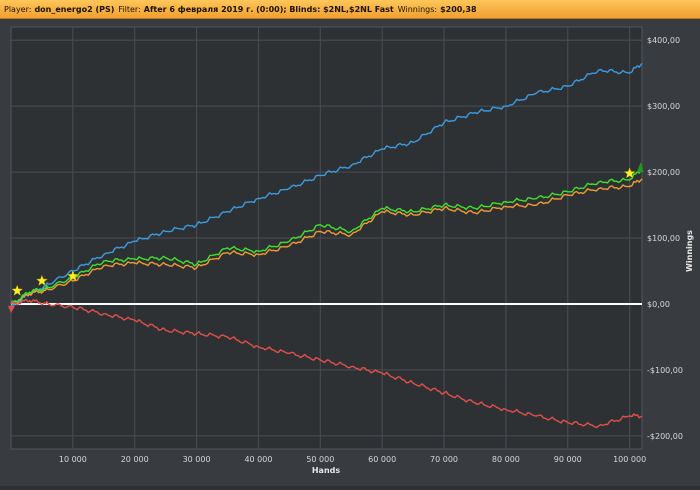  Describe the element at coordinates (258, 459) in the screenshot. I see `x-tick-label: 40 000` at that location.